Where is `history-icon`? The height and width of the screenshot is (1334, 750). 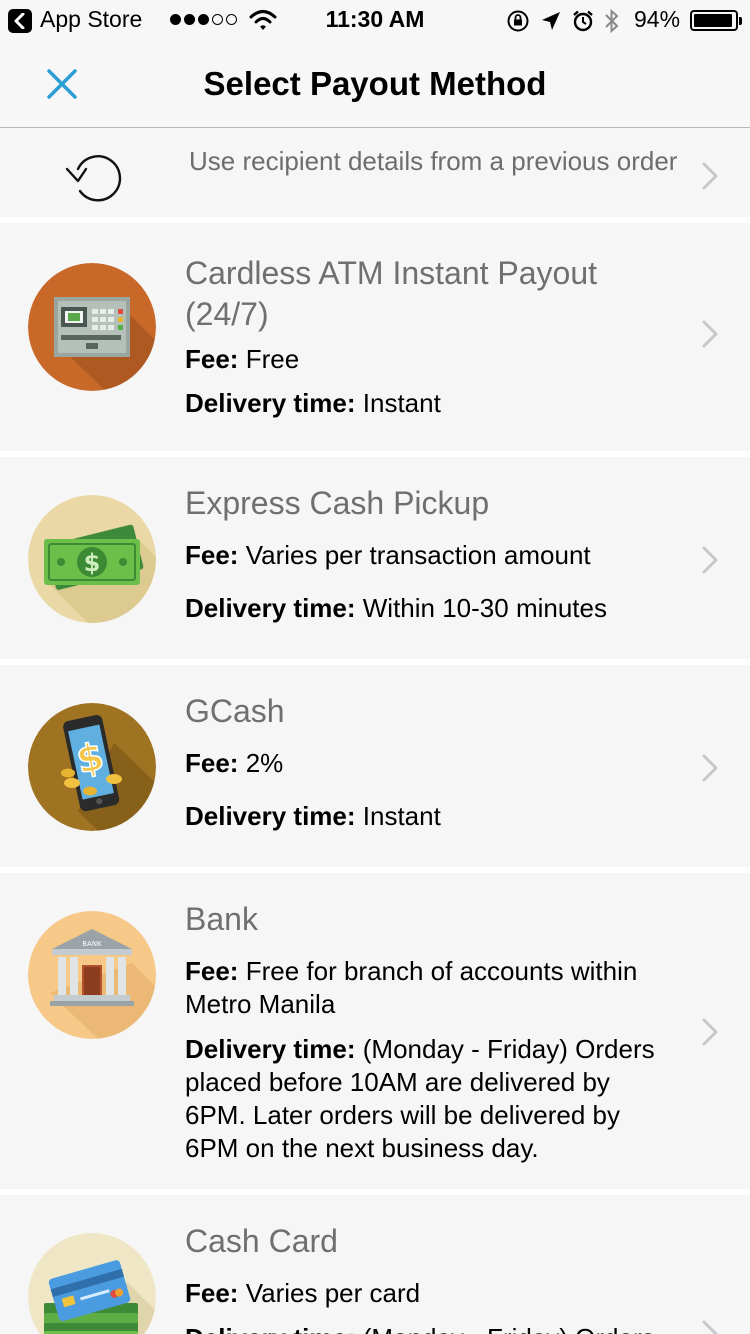
history-icon is located at coordinates (93, 178).